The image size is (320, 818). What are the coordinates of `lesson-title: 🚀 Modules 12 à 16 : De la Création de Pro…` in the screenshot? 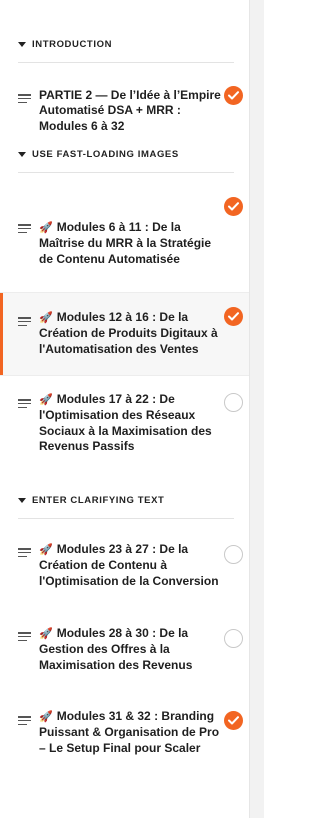 It's located at (128, 333).